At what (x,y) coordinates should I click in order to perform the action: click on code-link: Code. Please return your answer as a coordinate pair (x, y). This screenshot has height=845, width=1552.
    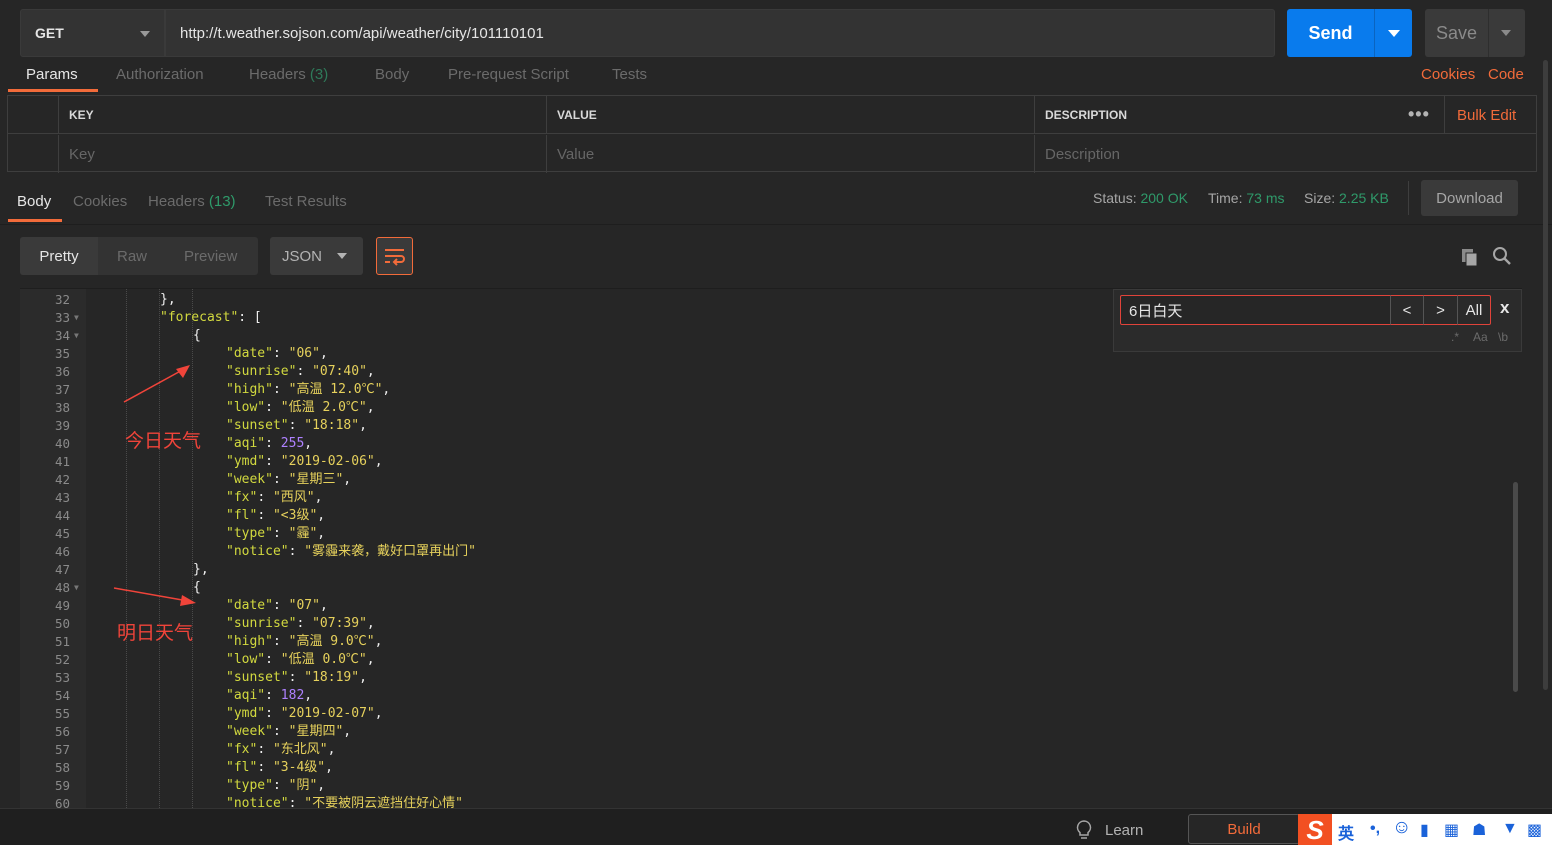
    Looking at the image, I should click on (1506, 74).